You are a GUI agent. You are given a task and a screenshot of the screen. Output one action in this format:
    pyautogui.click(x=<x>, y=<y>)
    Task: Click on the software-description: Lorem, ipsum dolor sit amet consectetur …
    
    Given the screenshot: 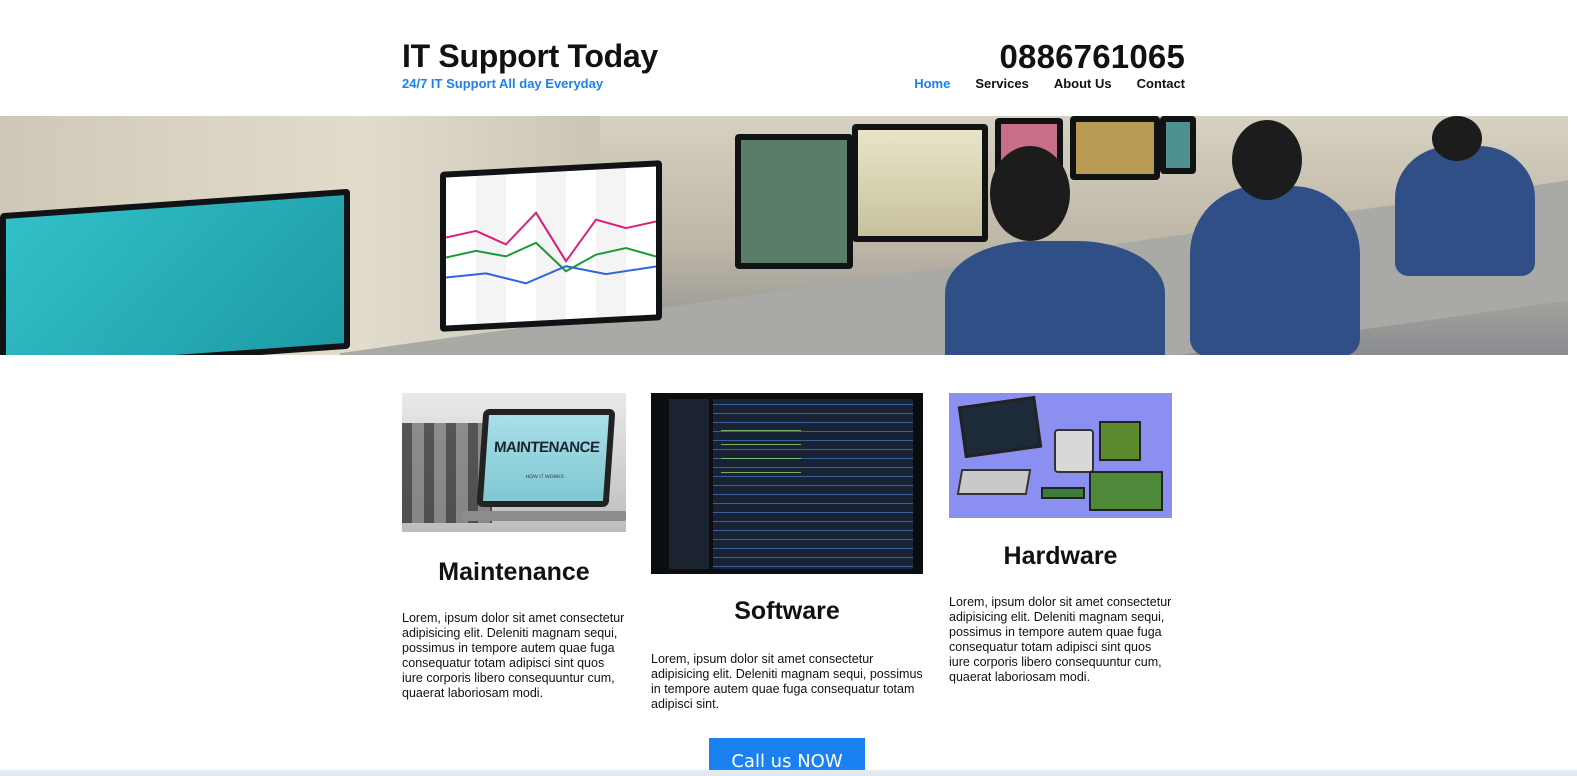 What is the action you would take?
    pyautogui.click(x=787, y=681)
    